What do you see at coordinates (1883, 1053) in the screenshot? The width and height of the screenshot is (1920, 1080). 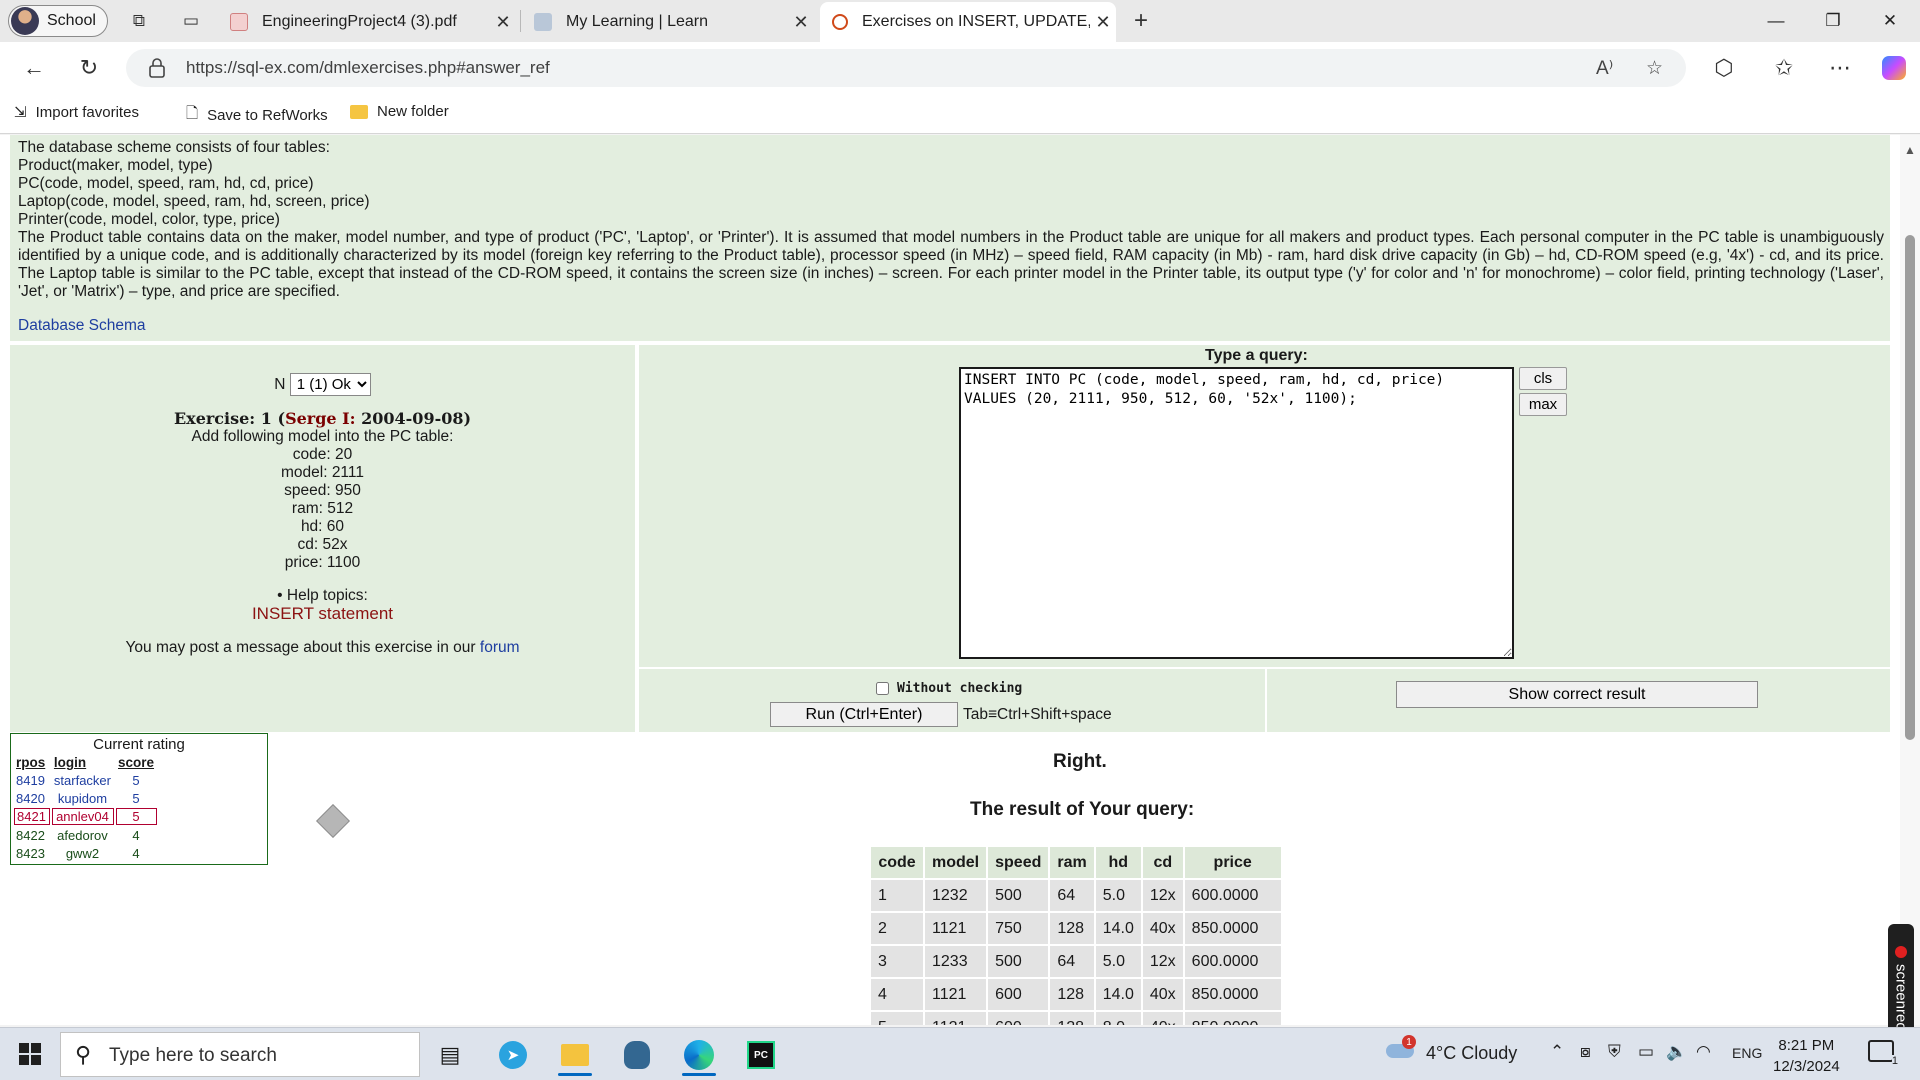 I see `notifications-icon: 1` at bounding box center [1883, 1053].